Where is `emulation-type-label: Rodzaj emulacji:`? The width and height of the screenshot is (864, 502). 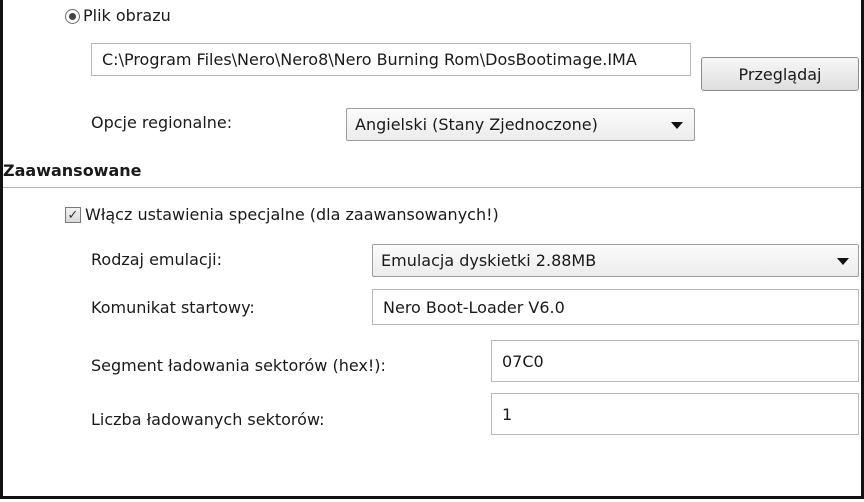
emulation-type-label: Rodzaj emulacji: is located at coordinates (156, 259).